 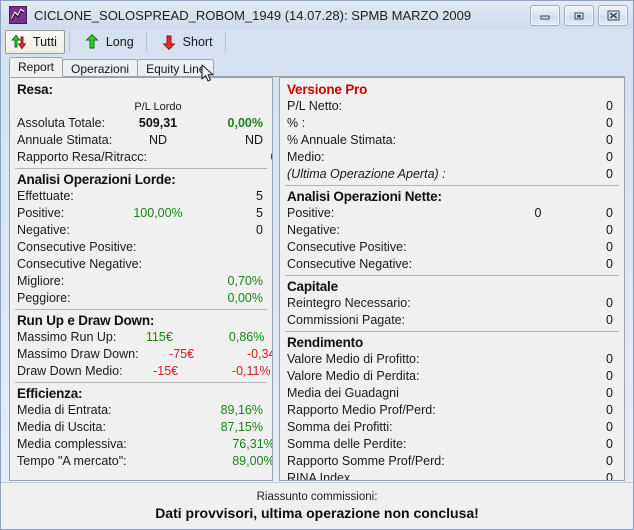 What do you see at coordinates (166, 371) in the screenshot?
I see `value-draw-down-medio-eur: -15€` at bounding box center [166, 371].